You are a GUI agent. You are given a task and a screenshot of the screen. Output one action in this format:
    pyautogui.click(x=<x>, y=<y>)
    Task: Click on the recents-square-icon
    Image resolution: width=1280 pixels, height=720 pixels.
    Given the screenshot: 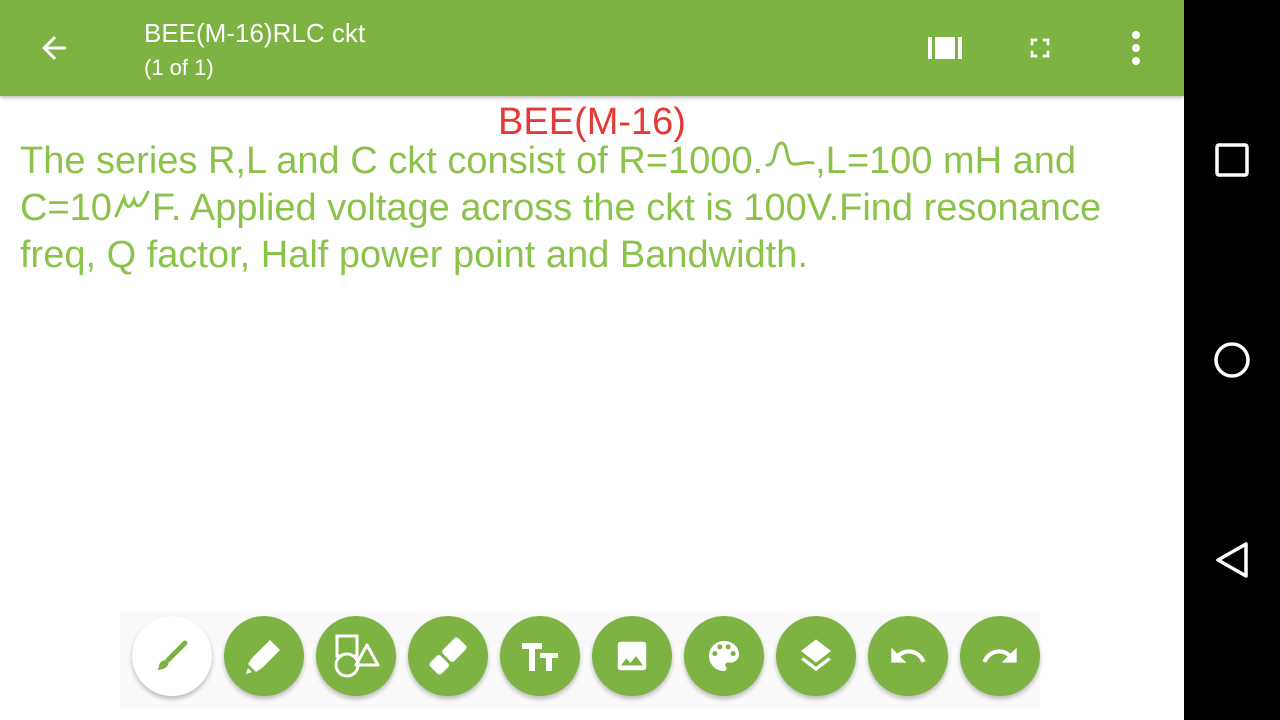 What is the action you would take?
    pyautogui.click(x=1232, y=160)
    